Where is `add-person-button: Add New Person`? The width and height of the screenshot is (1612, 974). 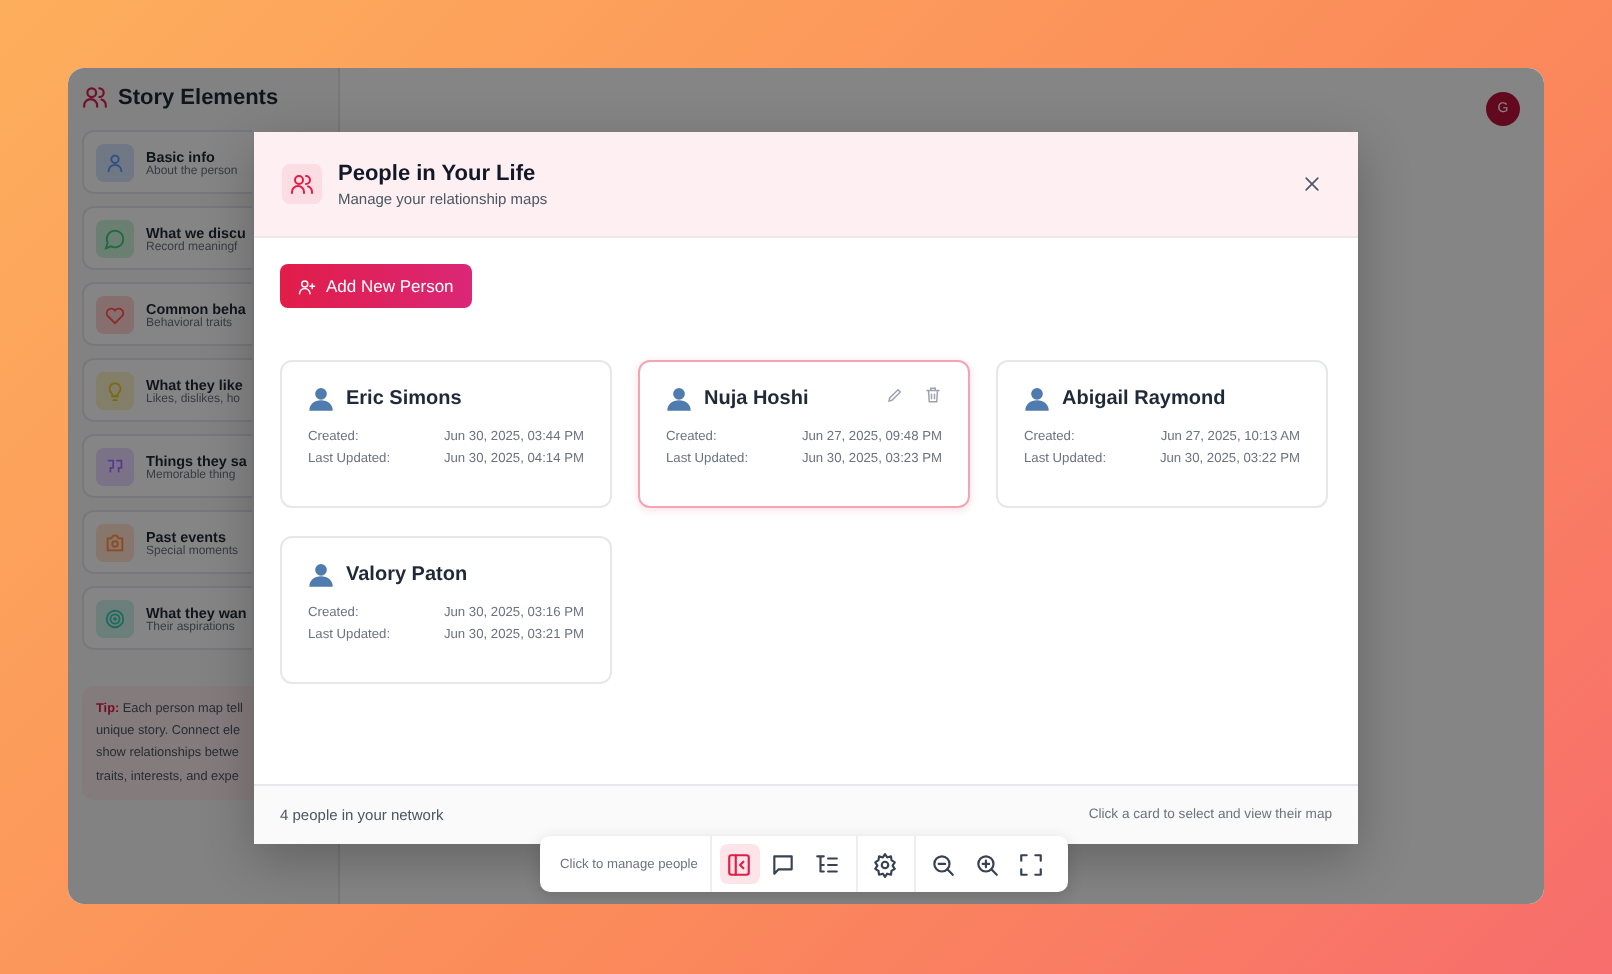
add-person-button: Add New Person is located at coordinates (376, 286).